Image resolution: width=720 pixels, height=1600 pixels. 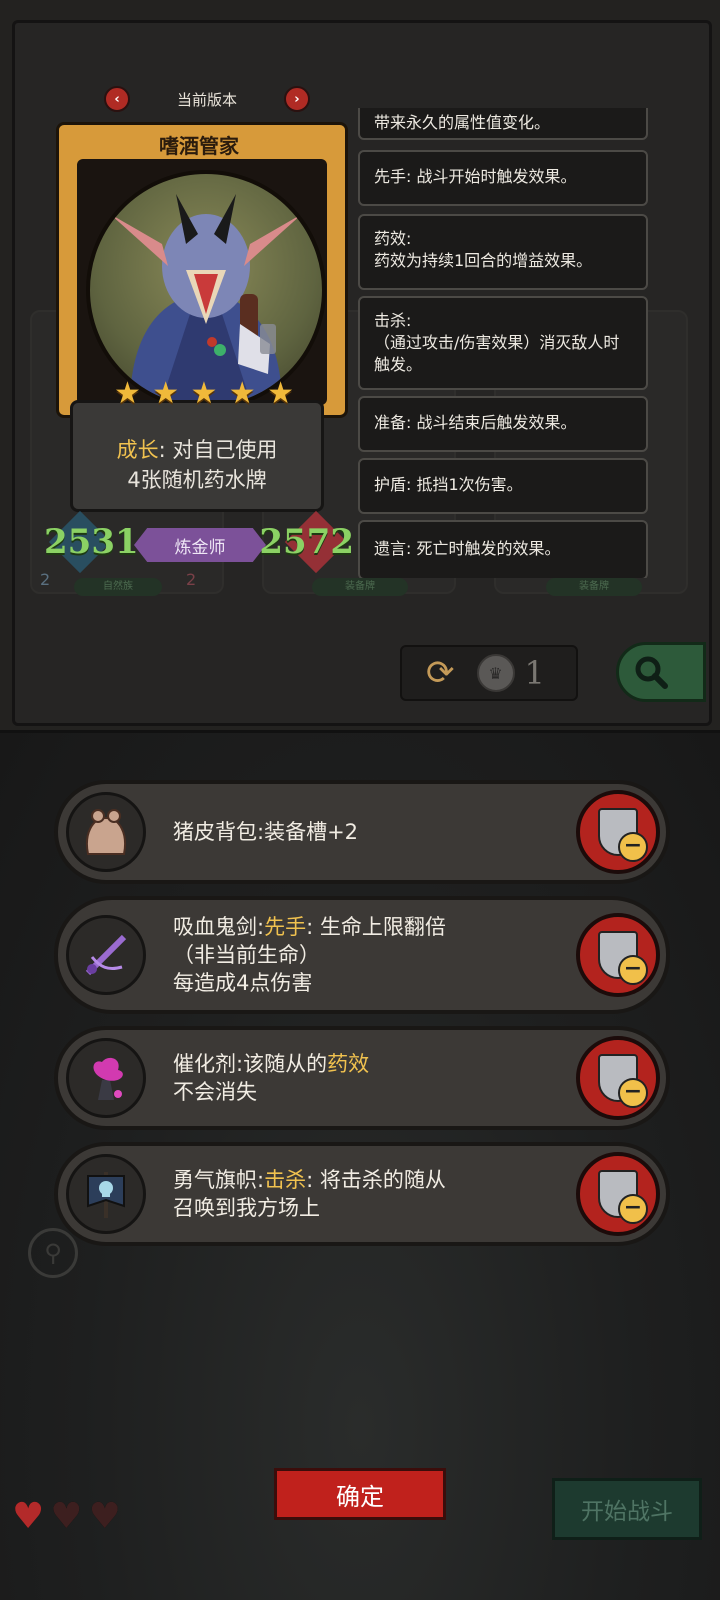 I want to click on background-tag-mid: 装备牌, so click(x=360, y=587).